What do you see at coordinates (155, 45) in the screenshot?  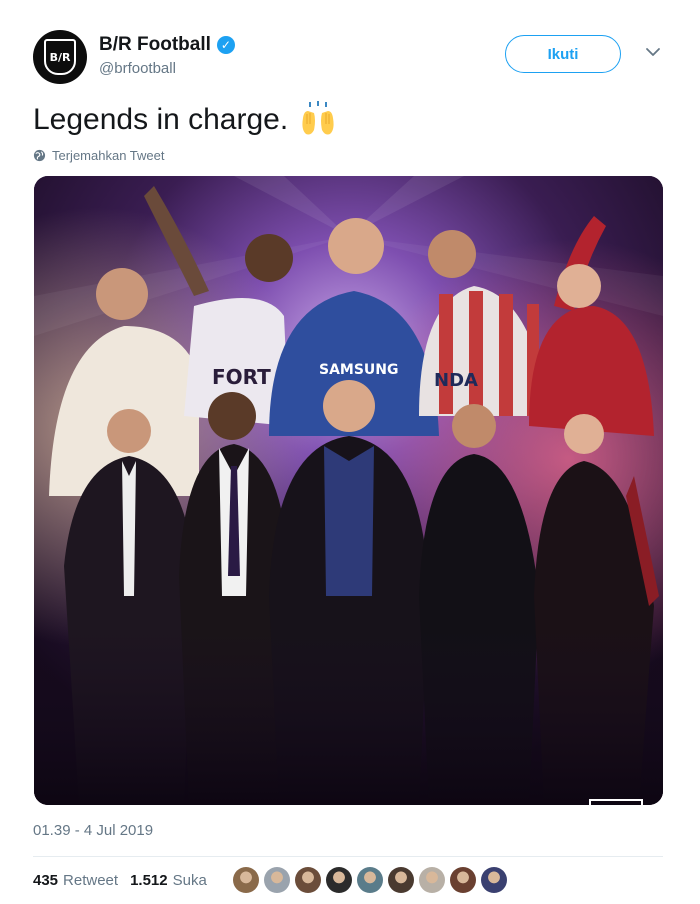 I see `display-name: B/R Football` at bounding box center [155, 45].